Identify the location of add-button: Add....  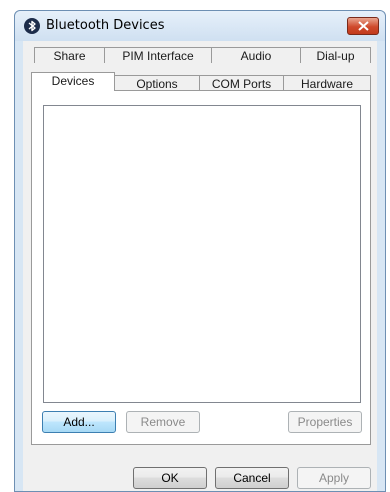
(79, 422).